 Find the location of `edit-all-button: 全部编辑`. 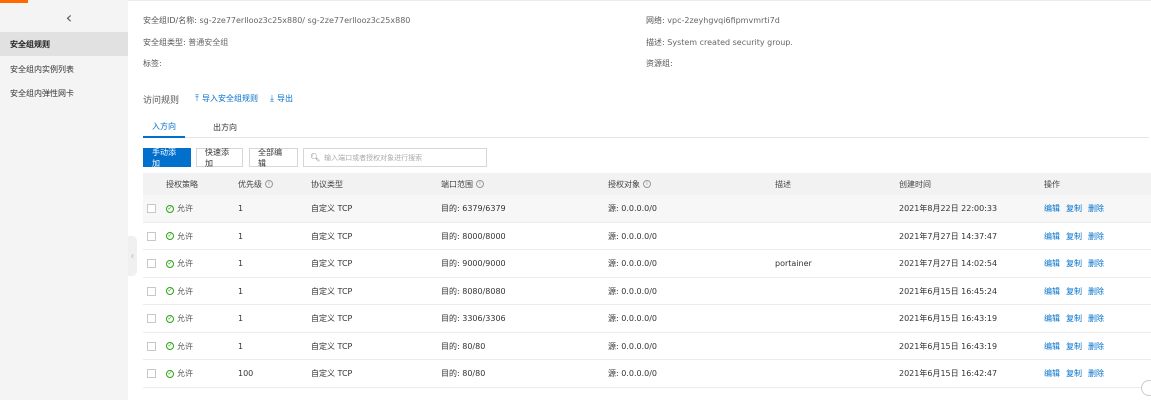

edit-all-button: 全部编辑 is located at coordinates (273, 158).